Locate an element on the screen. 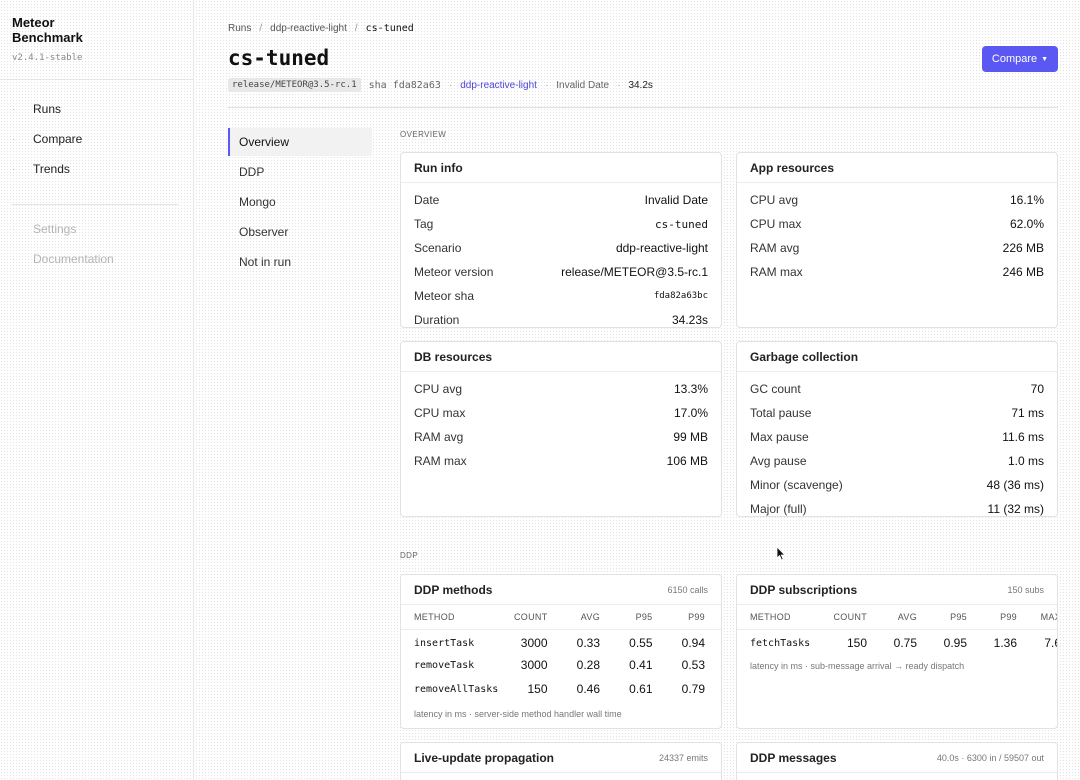  run-duration: 34.2s is located at coordinates (640, 85).